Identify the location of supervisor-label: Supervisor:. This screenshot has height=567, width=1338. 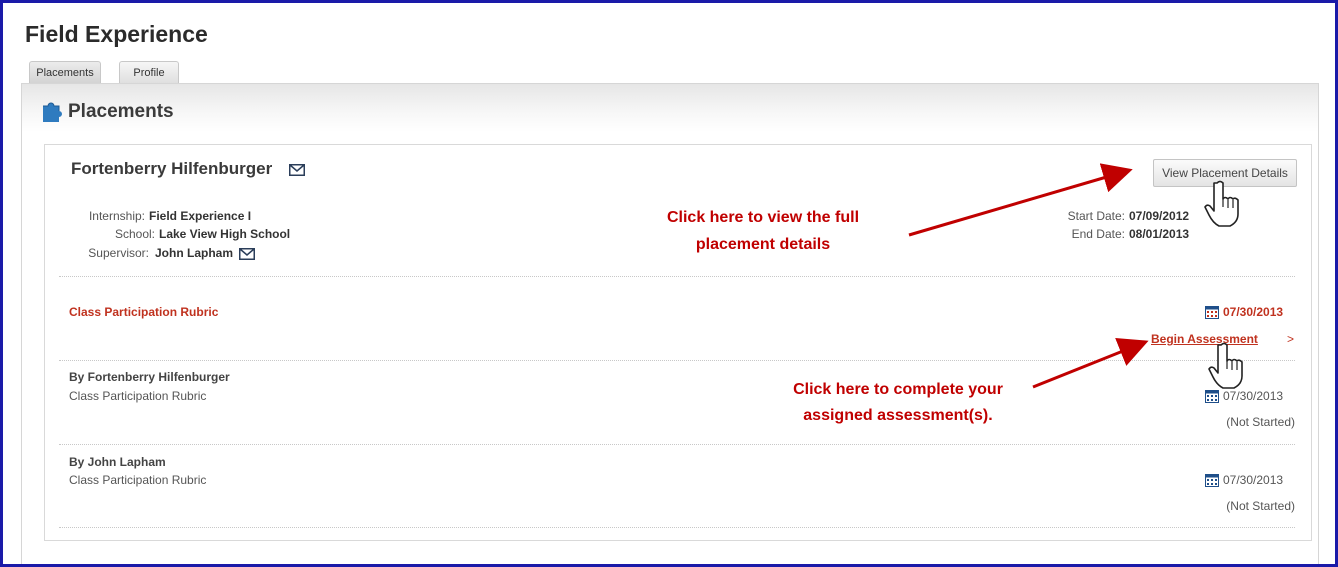
(118, 253).